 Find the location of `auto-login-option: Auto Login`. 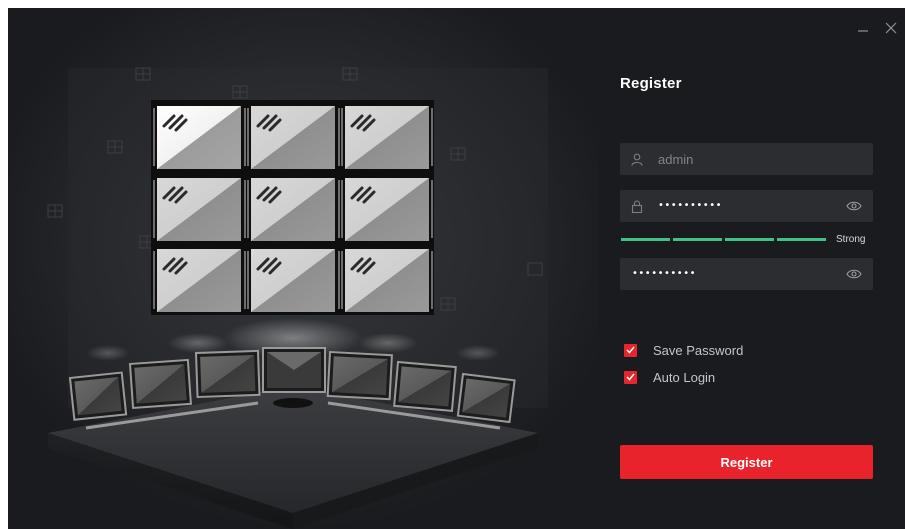

auto-login-option: Auto Login is located at coordinates (669, 377).